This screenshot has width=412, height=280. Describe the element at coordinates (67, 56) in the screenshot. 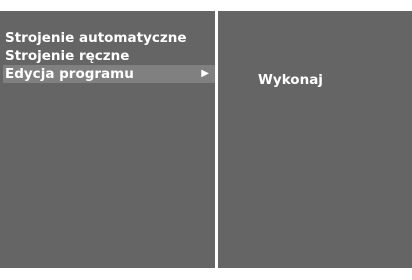

I see `menu-item-label: Strojenie ręczne` at that location.